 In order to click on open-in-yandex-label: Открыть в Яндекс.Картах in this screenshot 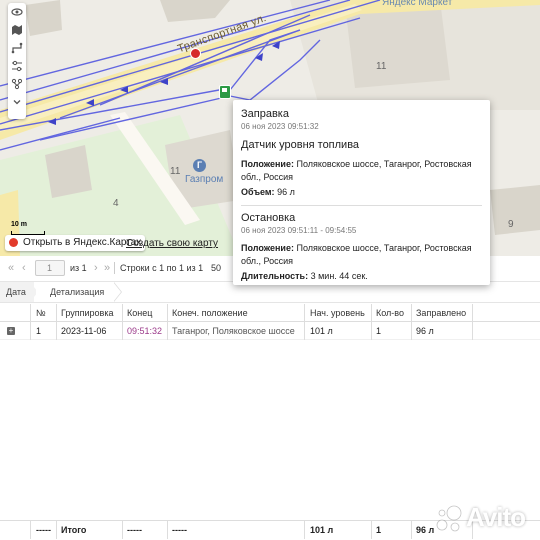, I will do `click(82, 242)`.